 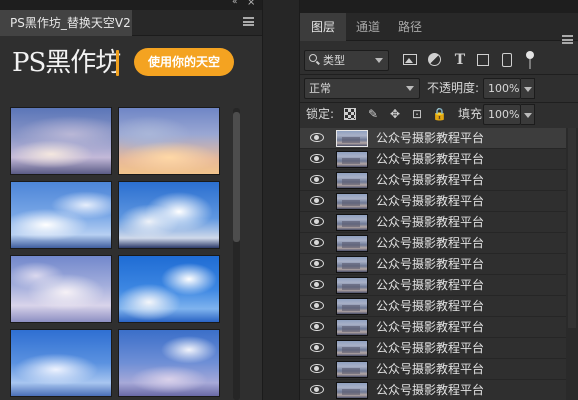 I want to click on image-filter-icon, so click(x=410, y=60).